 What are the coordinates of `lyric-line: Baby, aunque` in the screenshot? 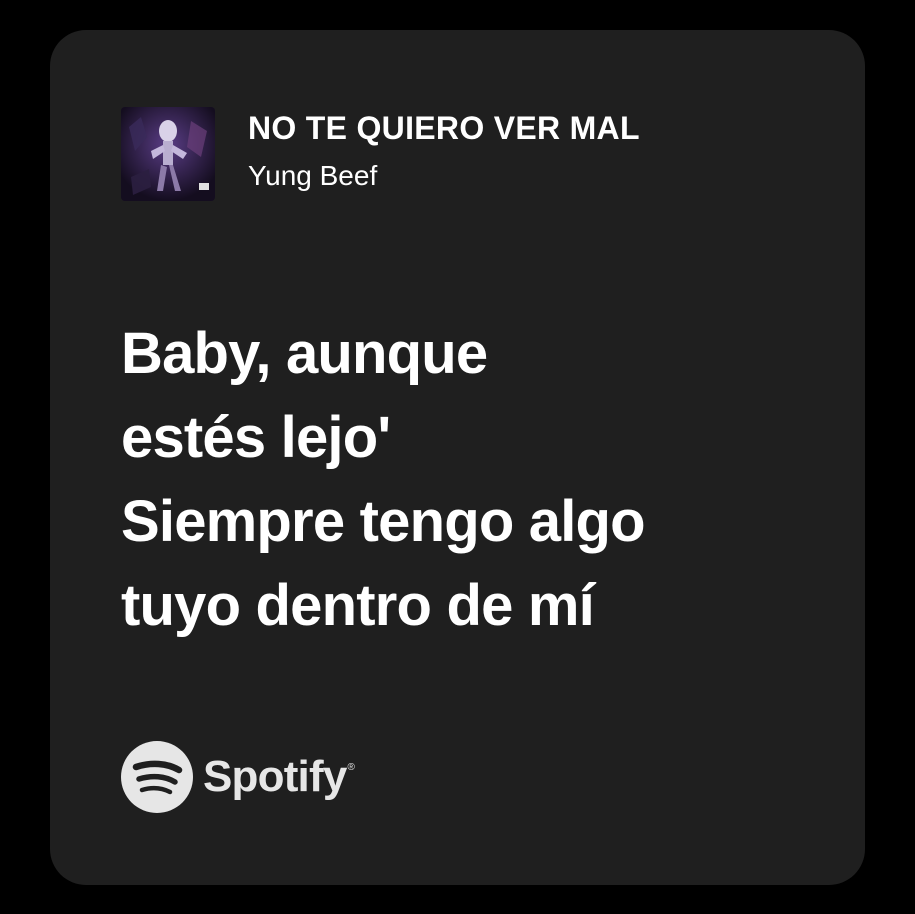 It's located at (304, 353).